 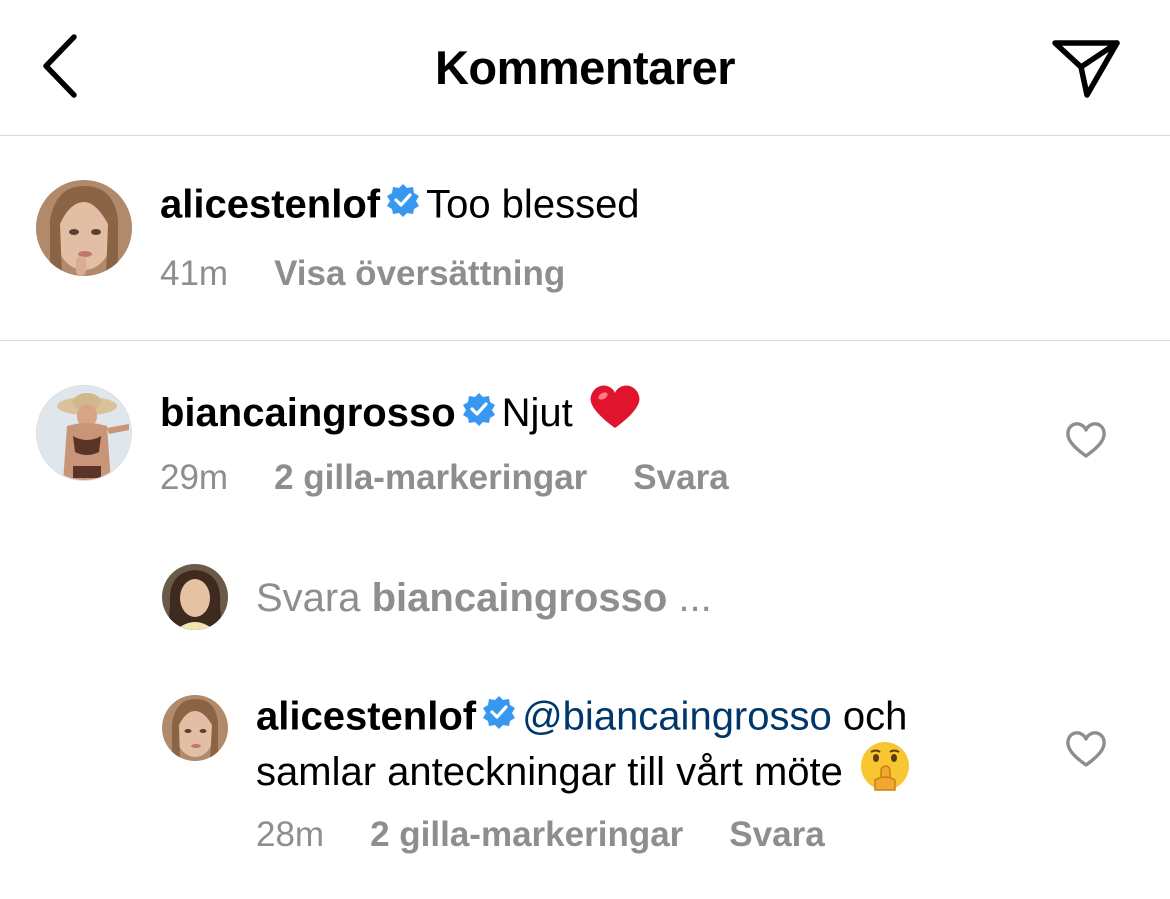 I want to click on see-translation-button: Visa översättning, so click(x=419, y=273).